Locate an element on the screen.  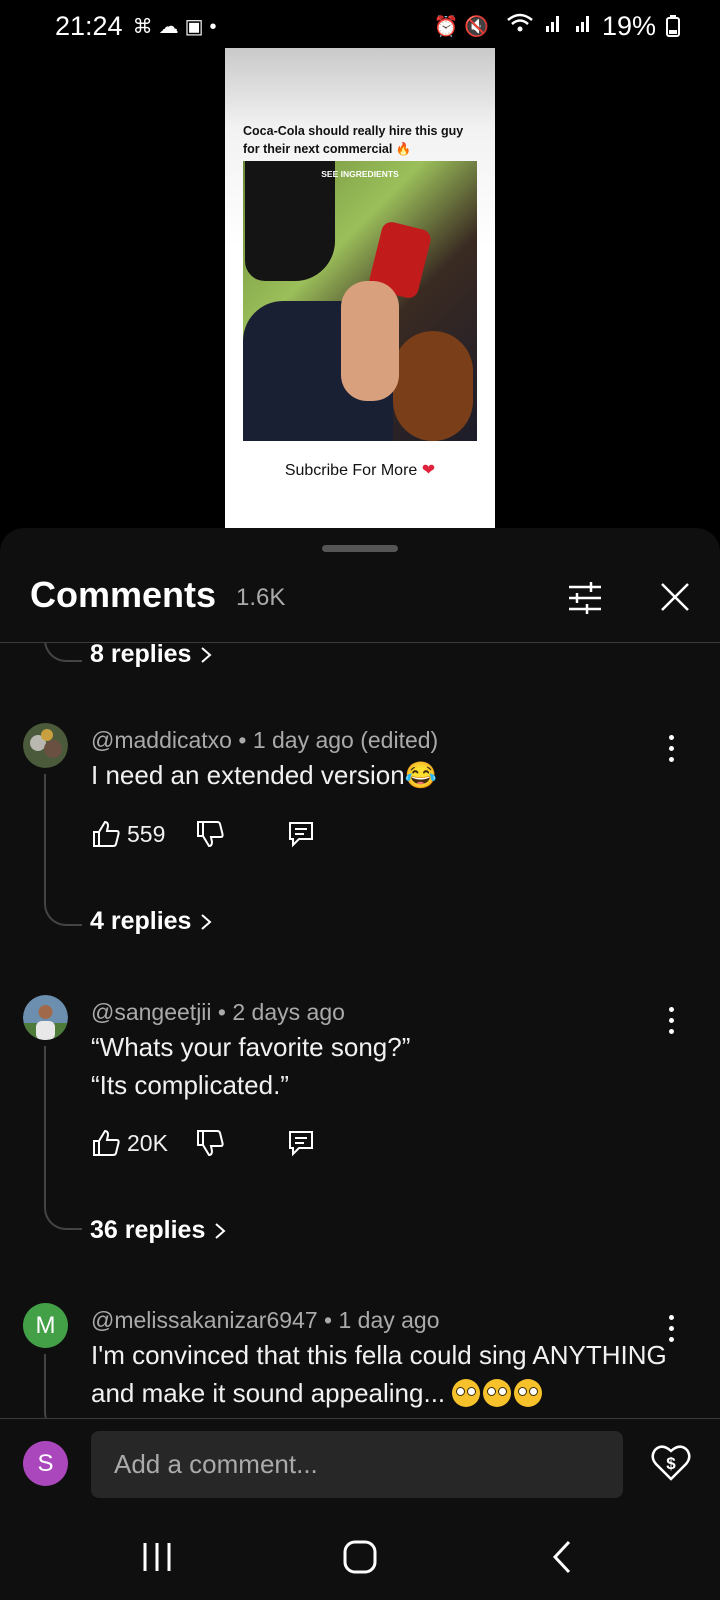
game-icon: ⌘ is located at coordinates (145, 26).